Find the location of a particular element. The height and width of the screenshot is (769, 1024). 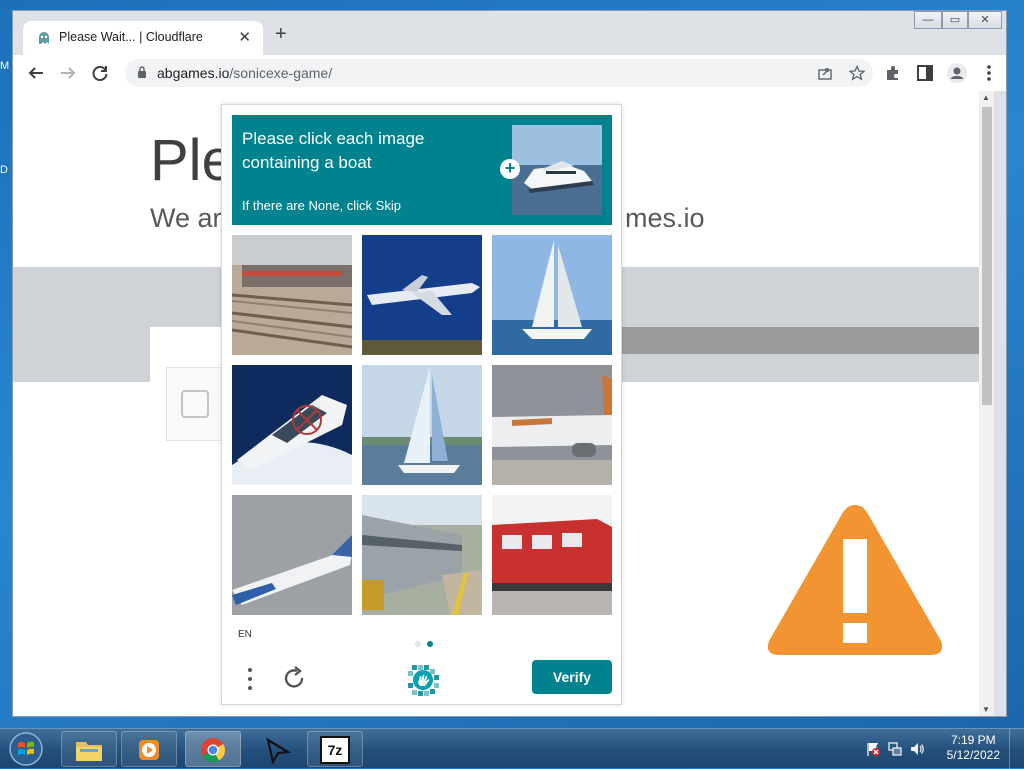

profile-avatar-icon is located at coordinates (957, 73).